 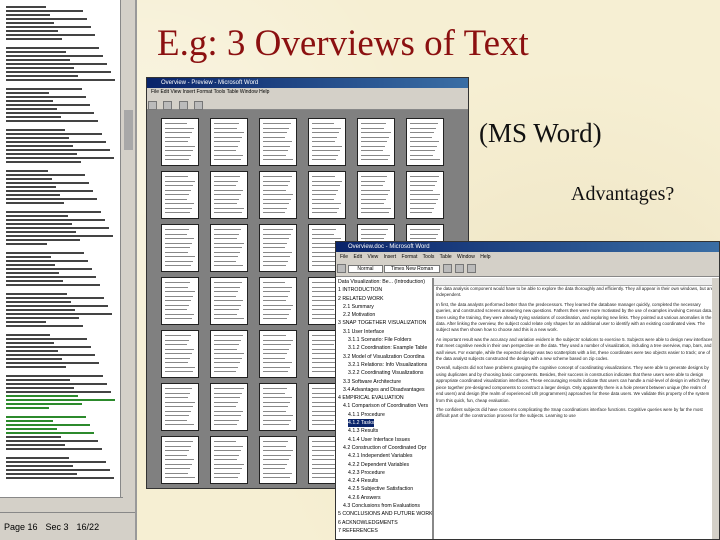 I want to click on formatting-toolbar: Normal Times New Roman, so click(x=527, y=269).